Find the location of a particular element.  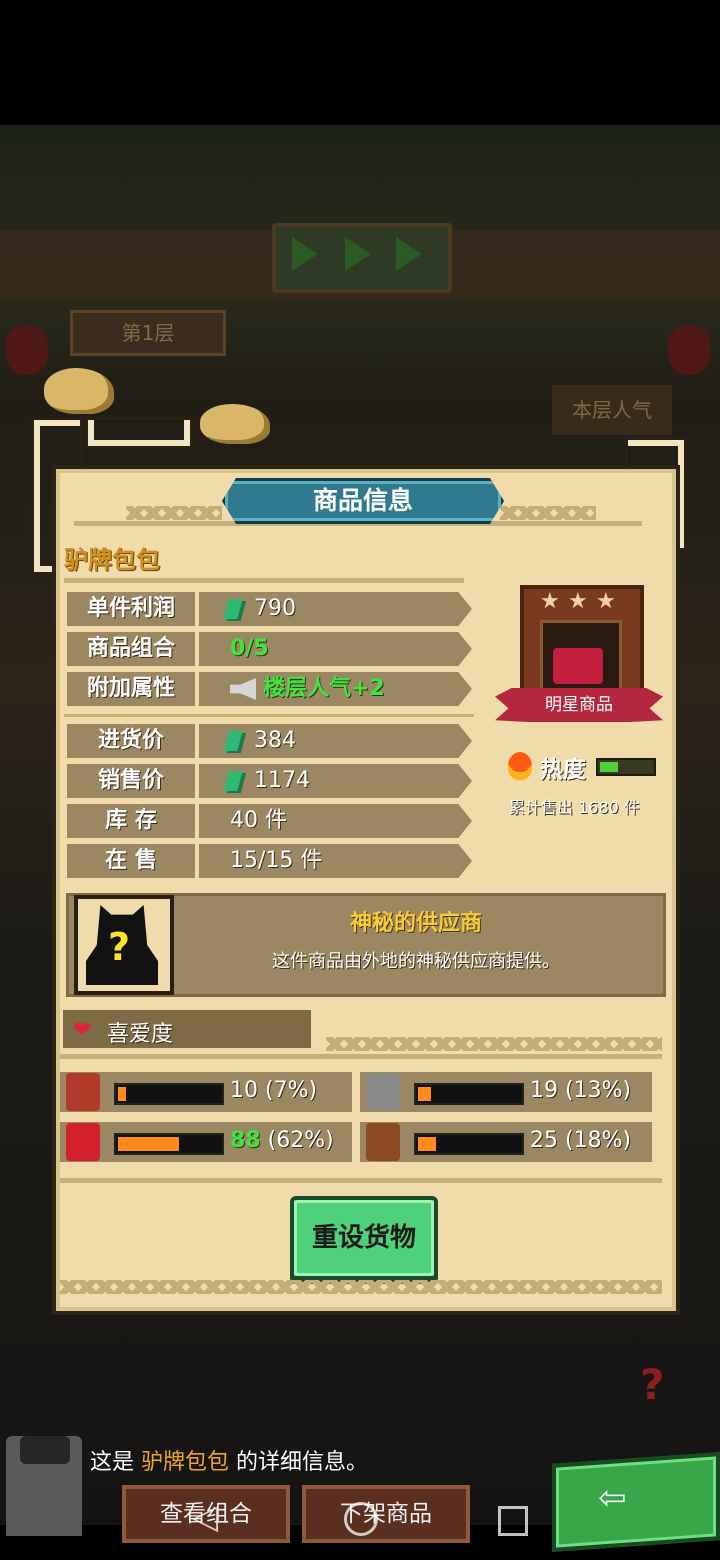

stat-label-attribute: 附加属性 is located at coordinates (131, 689).